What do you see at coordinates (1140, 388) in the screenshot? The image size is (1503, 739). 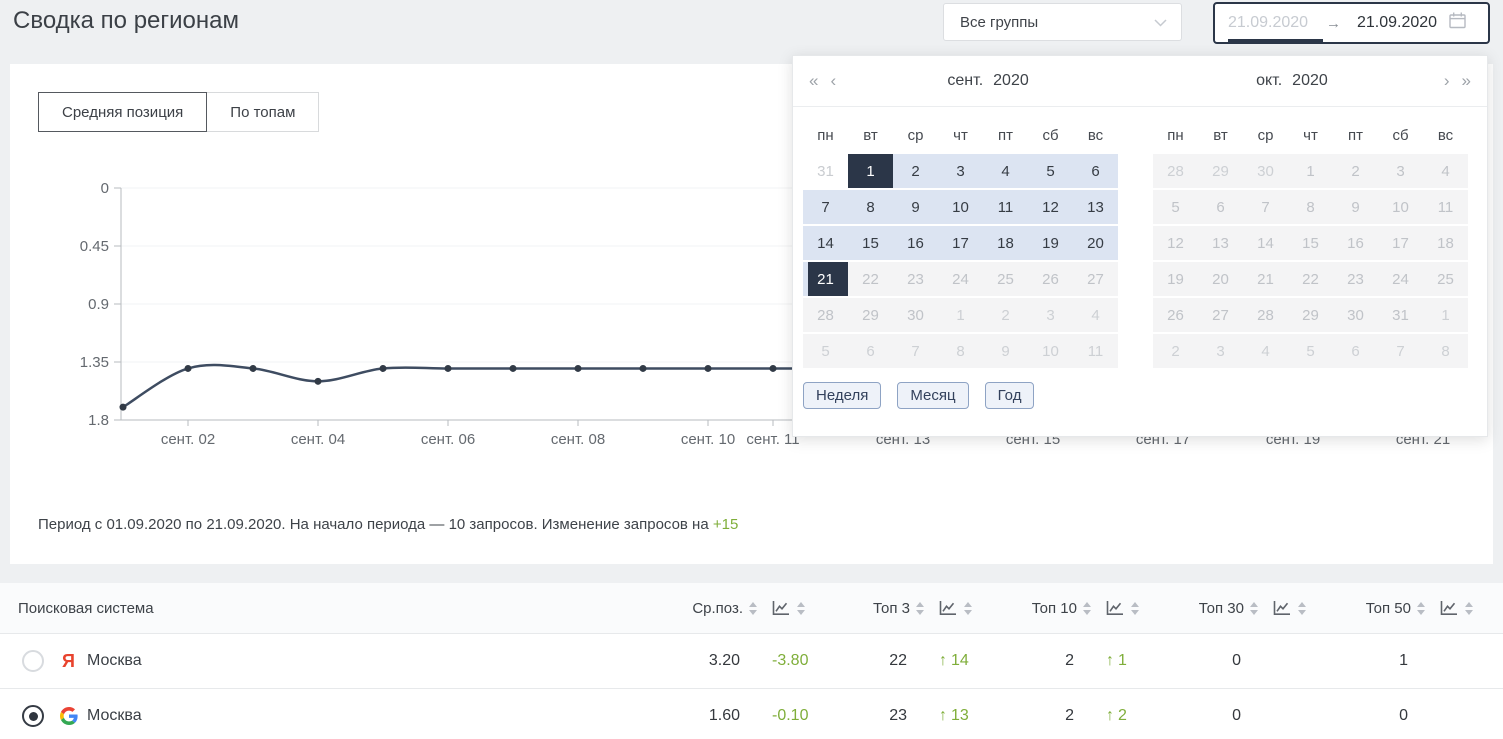 I see `calendar-shortcuts: Неделя Месяц Год` at bounding box center [1140, 388].